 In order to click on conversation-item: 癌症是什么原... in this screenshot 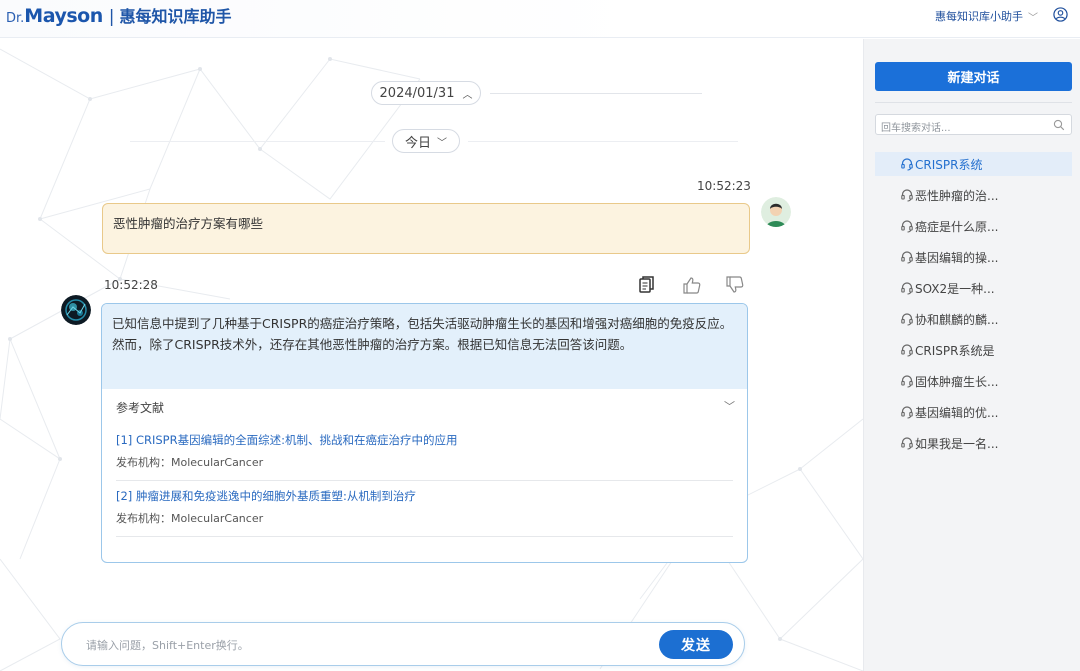, I will do `click(973, 226)`.